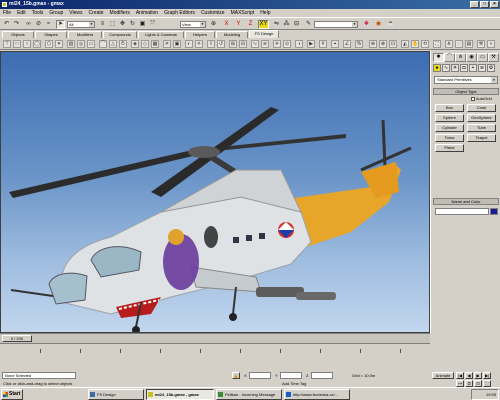 The width and height of the screenshot is (500, 400). Describe the element at coordinates (425, 44) in the screenshot. I see `arc-rotate-icon: ⟲` at that location.